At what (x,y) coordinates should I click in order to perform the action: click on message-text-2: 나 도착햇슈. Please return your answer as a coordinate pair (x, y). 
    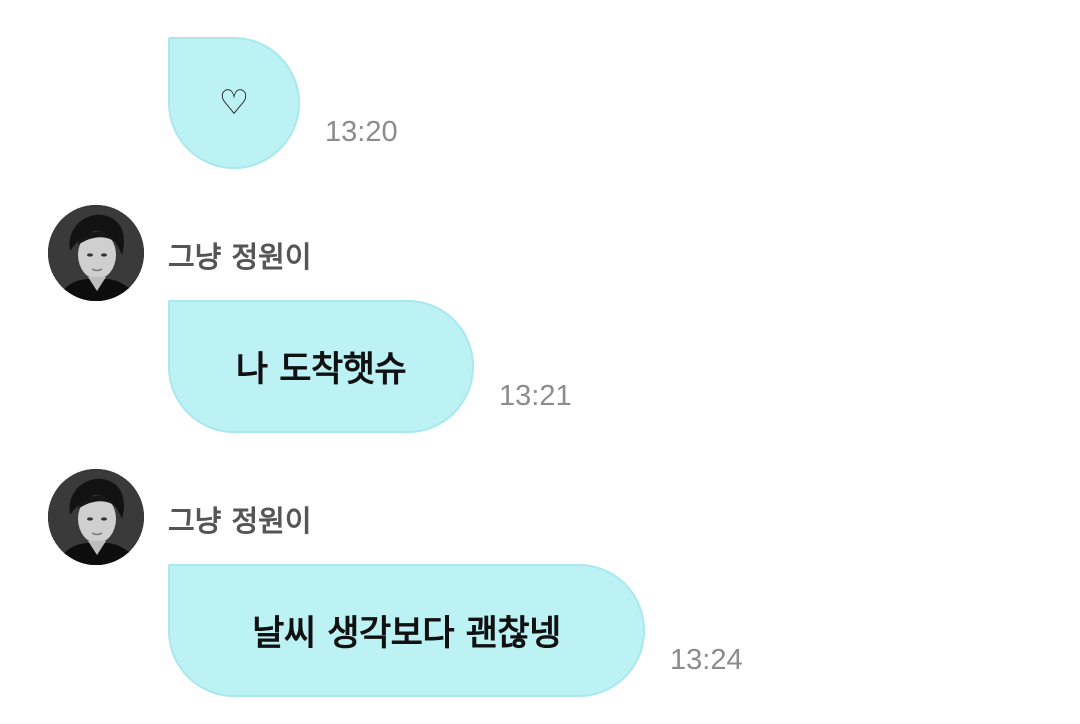
    Looking at the image, I should click on (321, 370).